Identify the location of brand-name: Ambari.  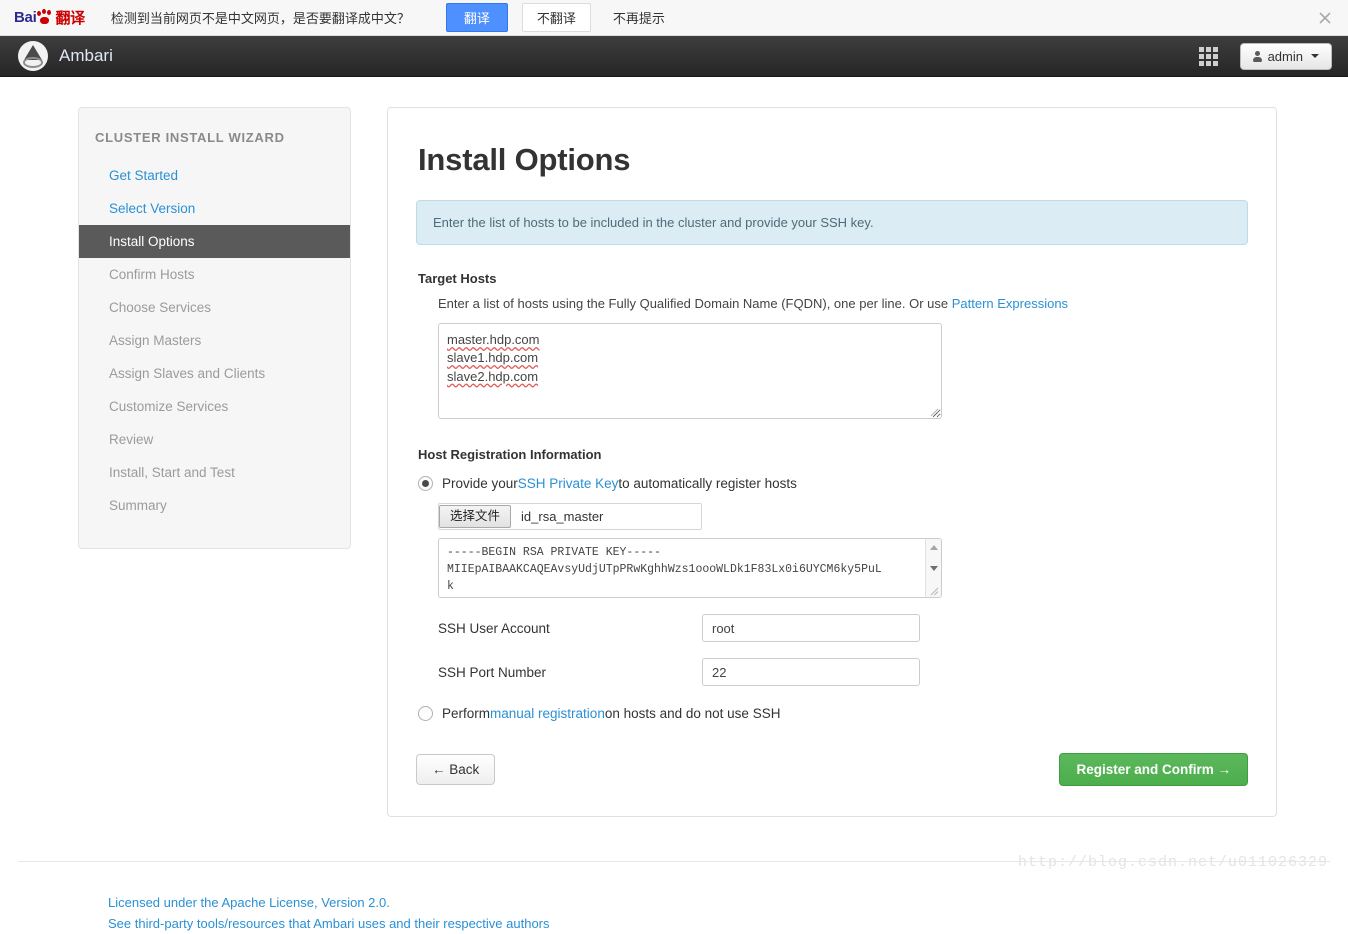
(86, 55).